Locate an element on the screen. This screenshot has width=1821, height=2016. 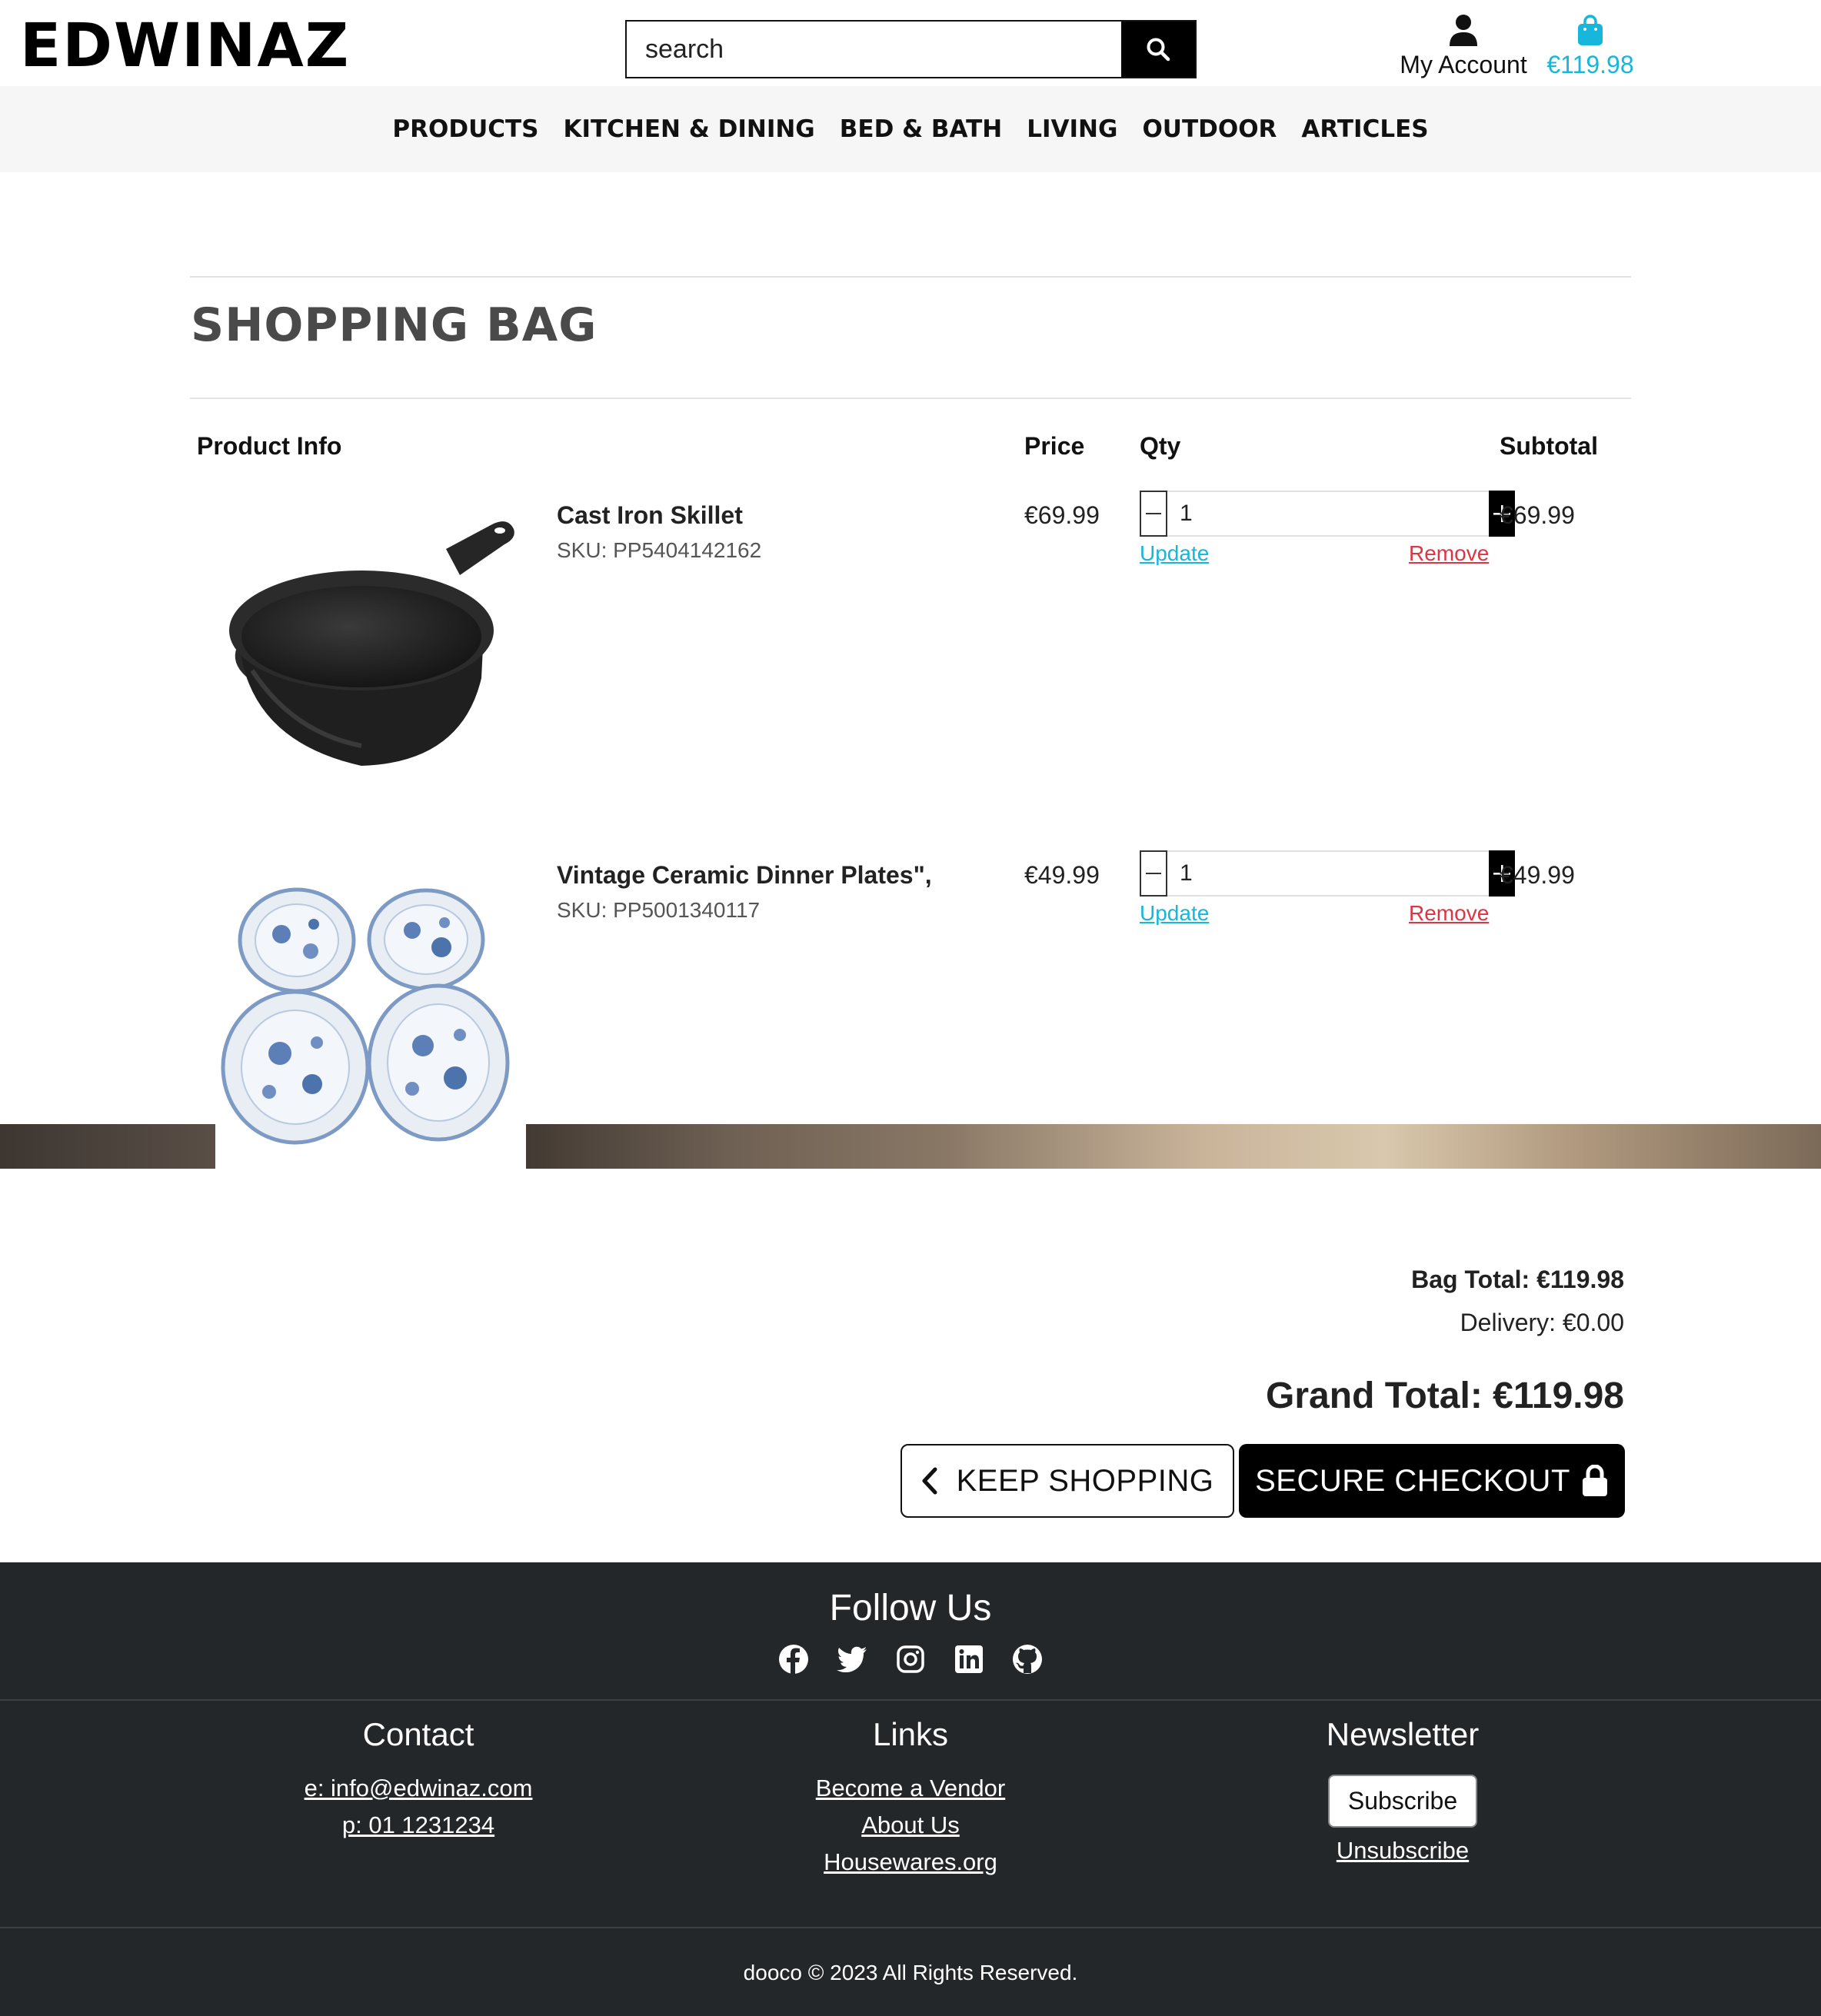
product-sku: SKU: PP5001340117 is located at coordinates (659, 910).